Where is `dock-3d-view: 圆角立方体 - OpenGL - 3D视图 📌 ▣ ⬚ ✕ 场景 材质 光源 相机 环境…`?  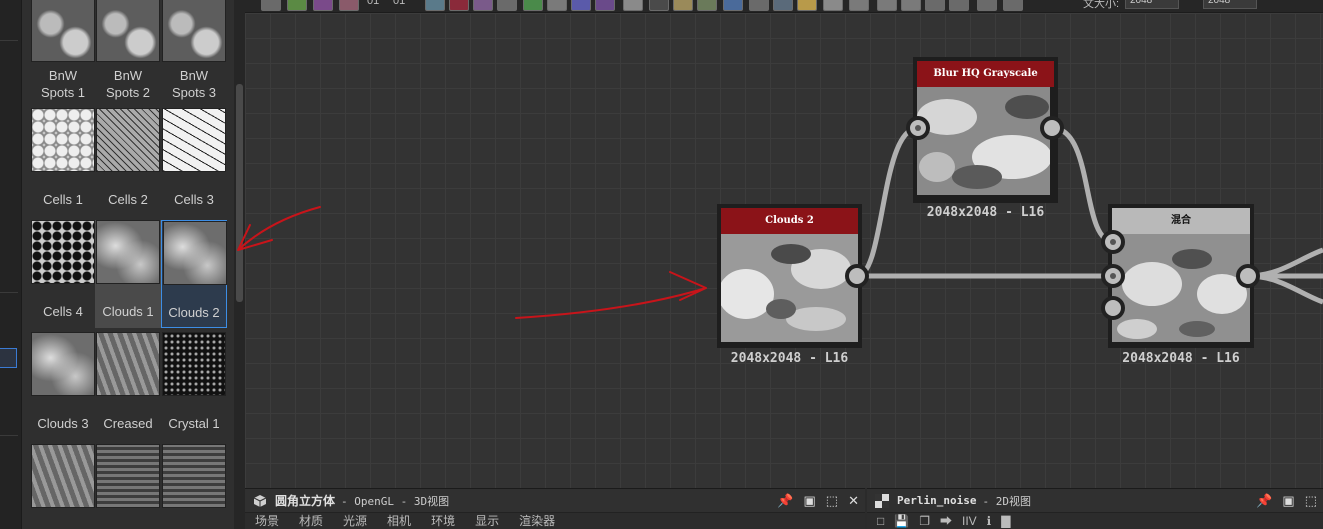
dock-3d-view: 圆角立方体 - OpenGL - 3D视图 📌 ▣ ⬚ ✕ 场景 材质 光源 相机 环境… is located at coordinates (555, 508).